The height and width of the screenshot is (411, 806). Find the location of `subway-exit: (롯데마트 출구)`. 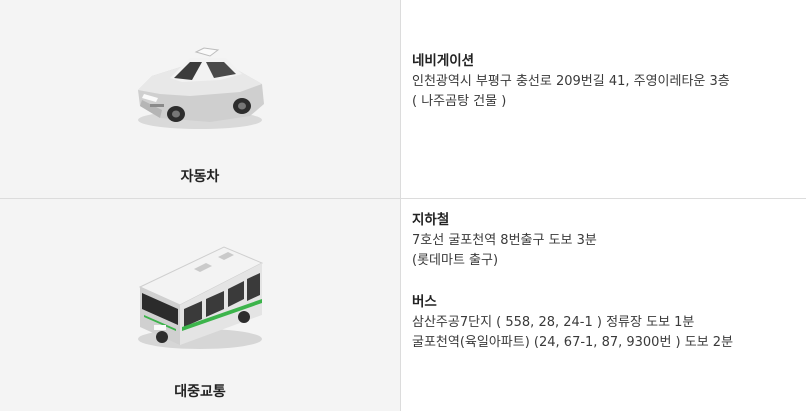

subway-exit: (롯데마트 출구) is located at coordinates (455, 260).